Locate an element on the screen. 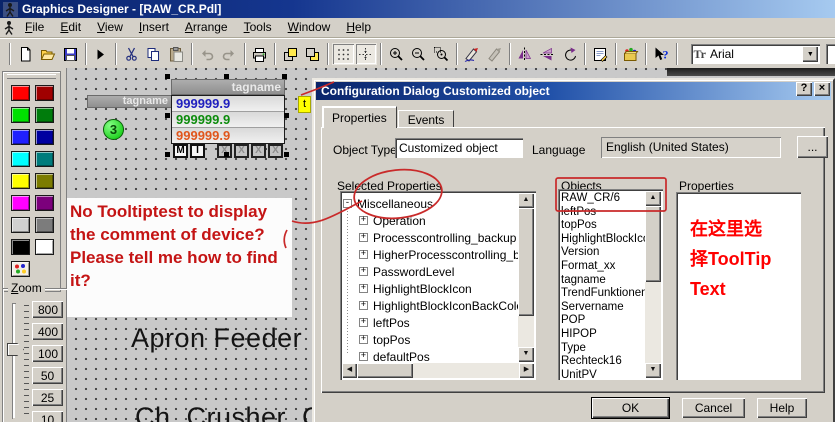  window-titlebar: Graphics Designer - [RAW_CR.Pdl] is located at coordinates (417, 9).